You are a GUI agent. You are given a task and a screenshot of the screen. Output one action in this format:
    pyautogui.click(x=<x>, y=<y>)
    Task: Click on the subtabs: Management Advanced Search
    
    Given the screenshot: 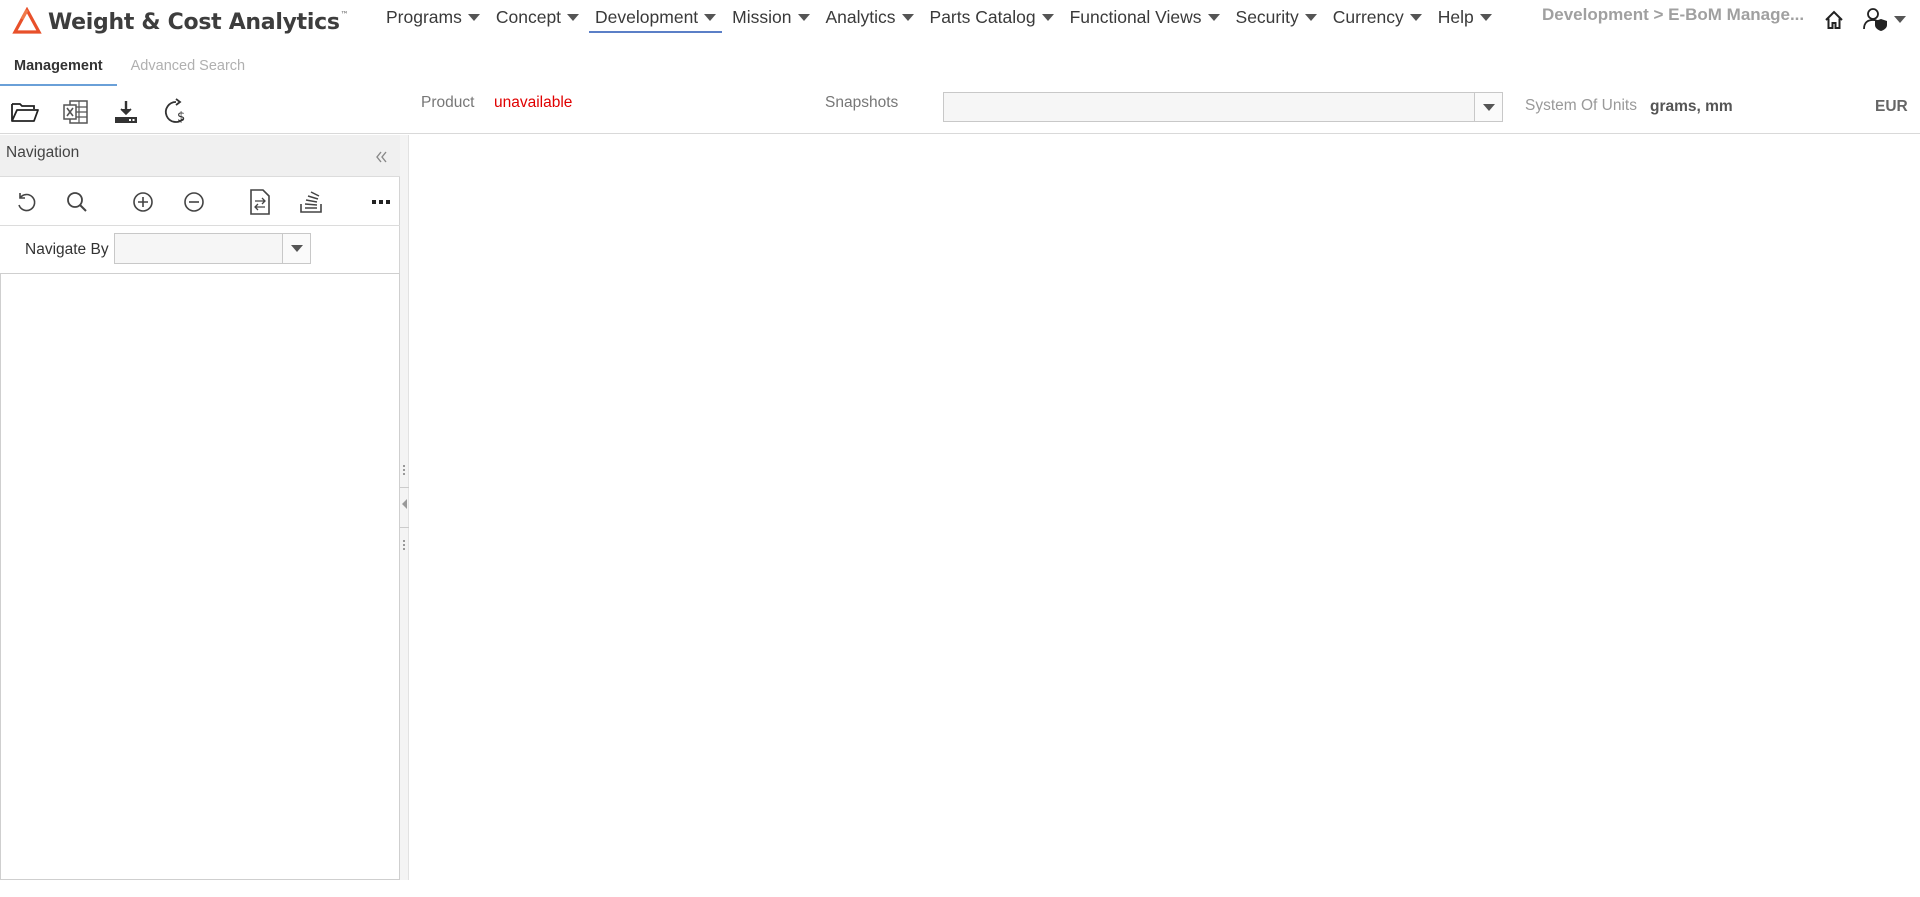 What is the action you would take?
    pyautogui.click(x=129, y=69)
    